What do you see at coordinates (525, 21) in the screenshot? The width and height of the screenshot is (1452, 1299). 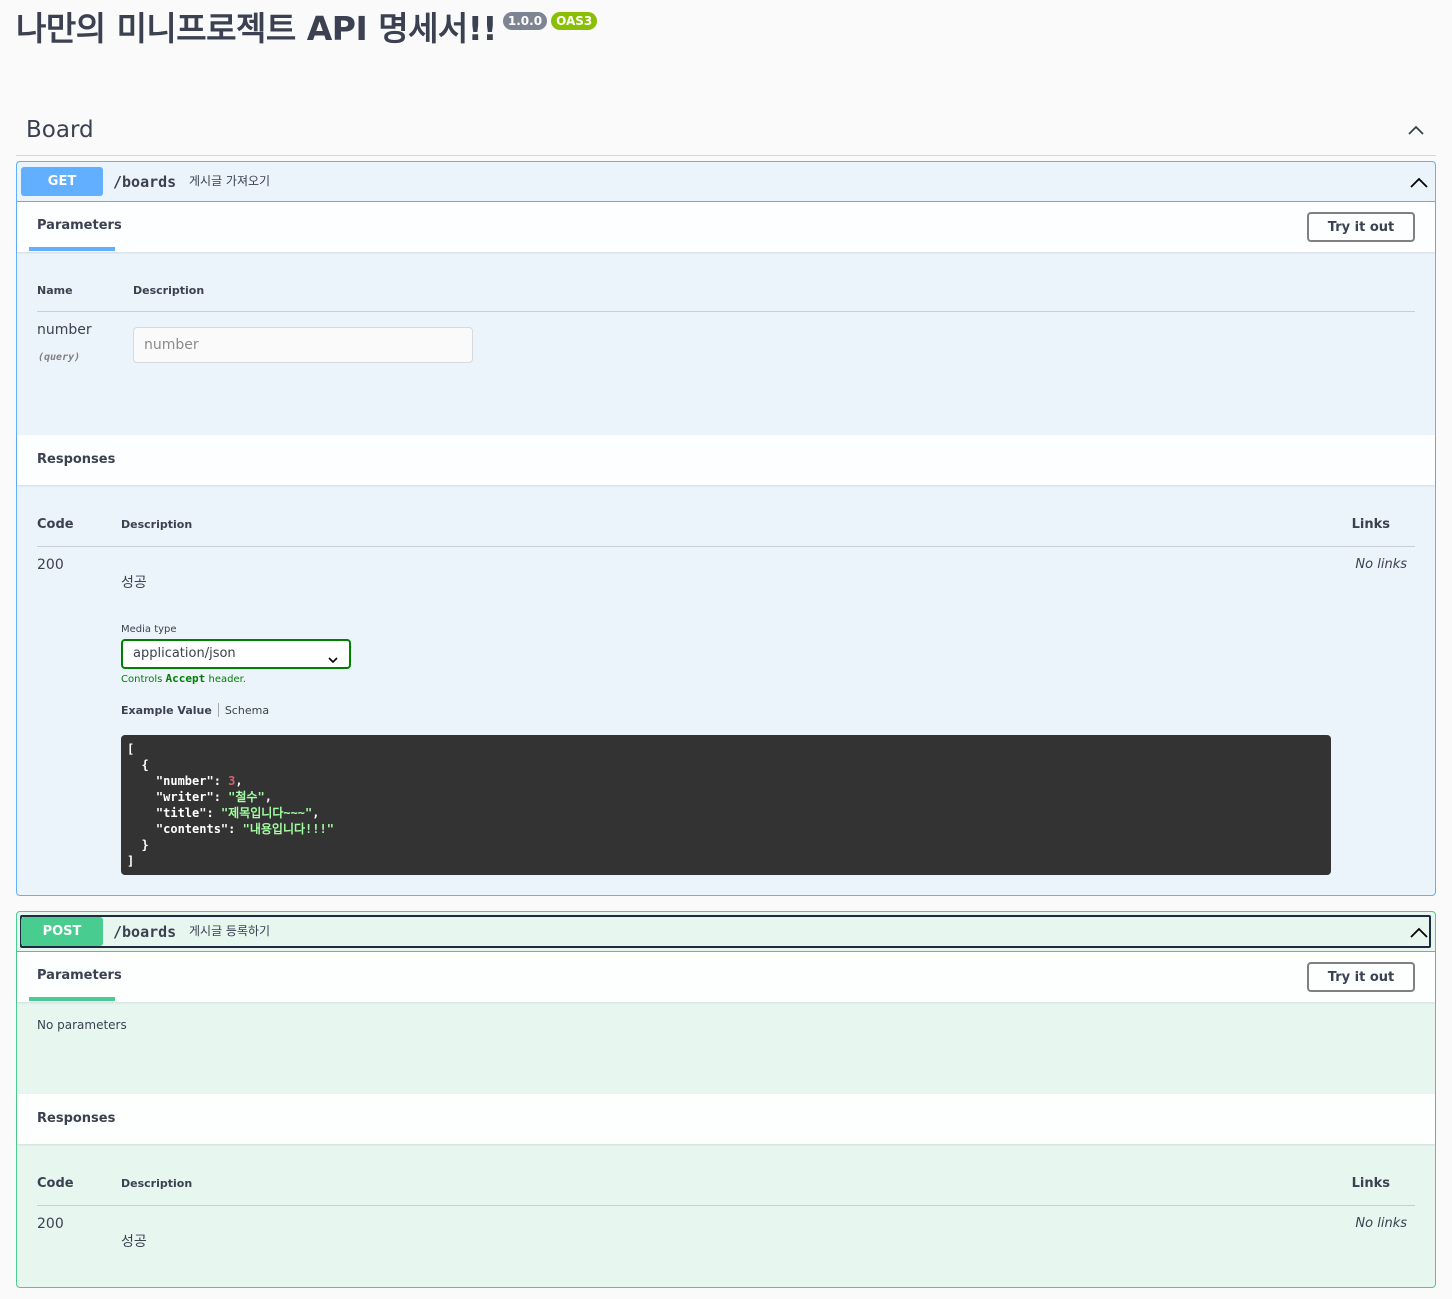 I see `version-badge: 1.0.0` at bounding box center [525, 21].